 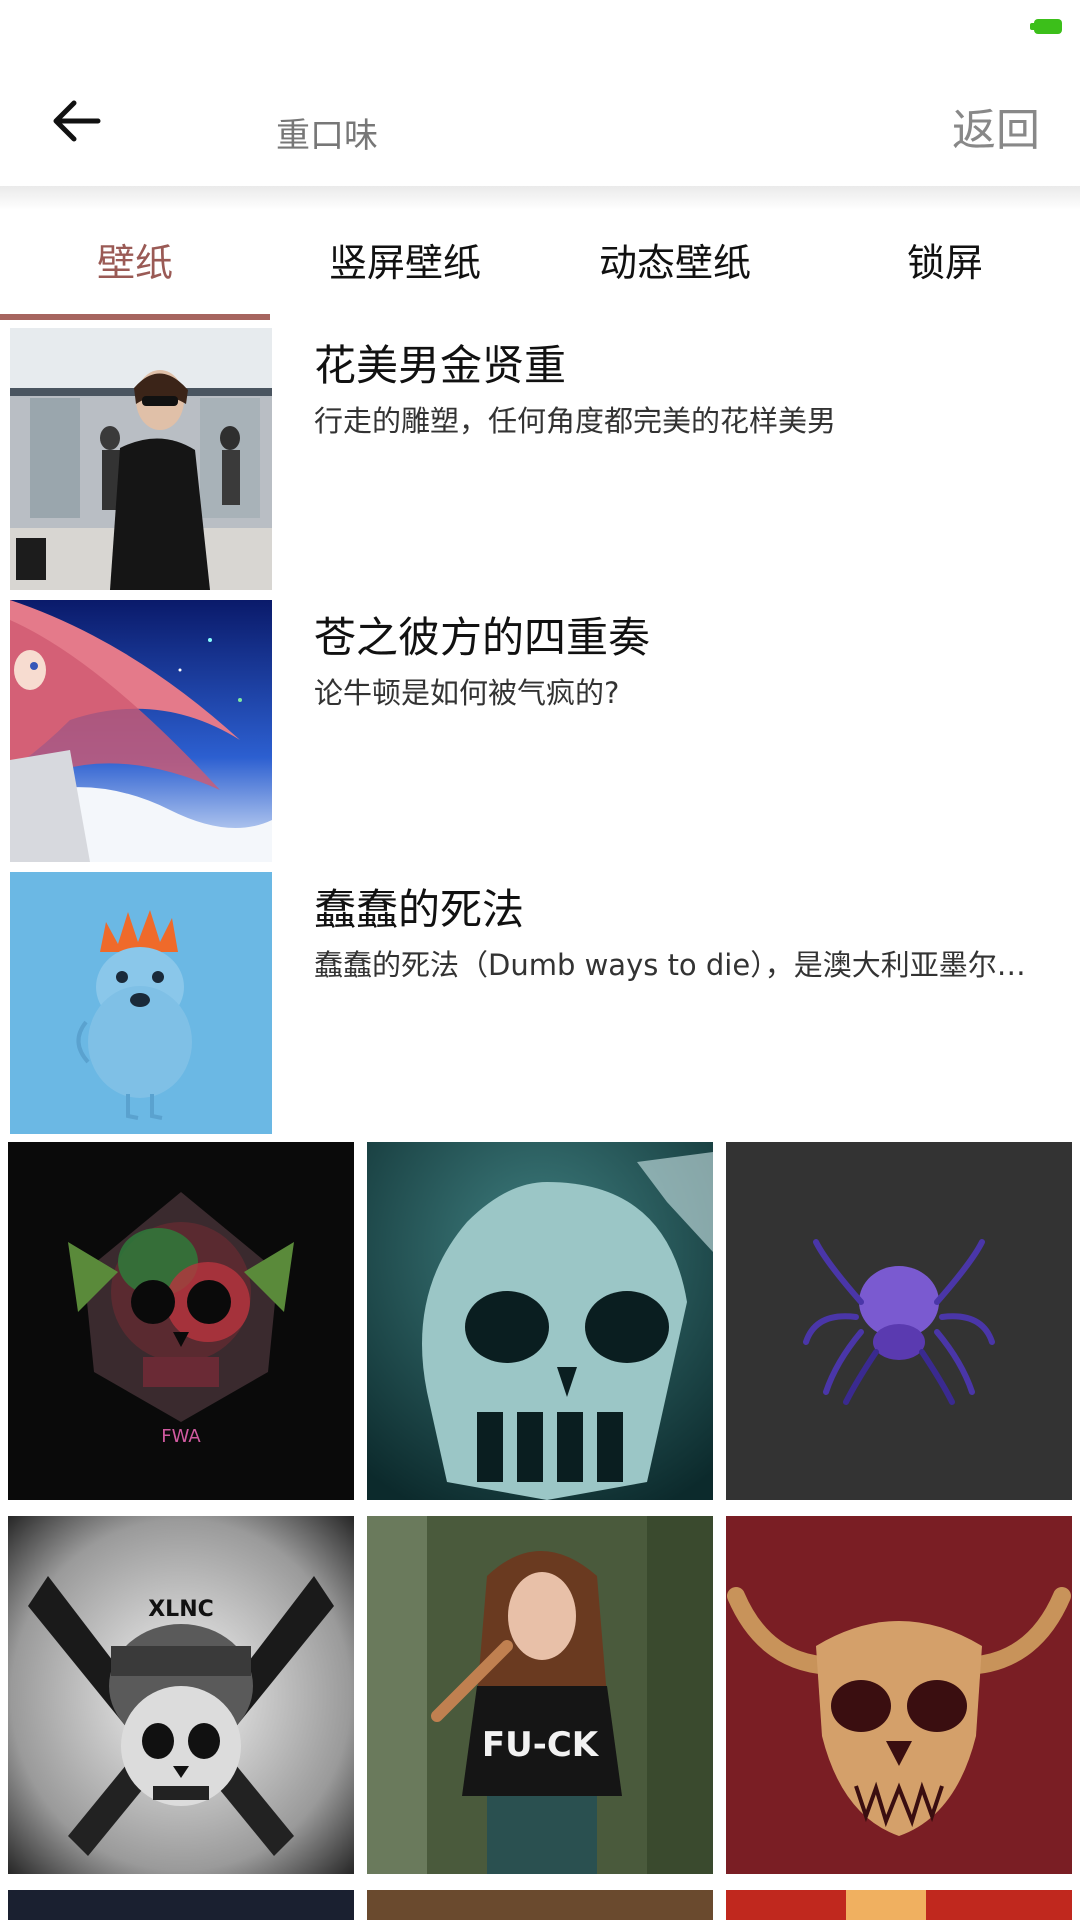 What do you see at coordinates (135, 259) in the screenshot?
I see `tab-wallpaper: 壁纸` at bounding box center [135, 259].